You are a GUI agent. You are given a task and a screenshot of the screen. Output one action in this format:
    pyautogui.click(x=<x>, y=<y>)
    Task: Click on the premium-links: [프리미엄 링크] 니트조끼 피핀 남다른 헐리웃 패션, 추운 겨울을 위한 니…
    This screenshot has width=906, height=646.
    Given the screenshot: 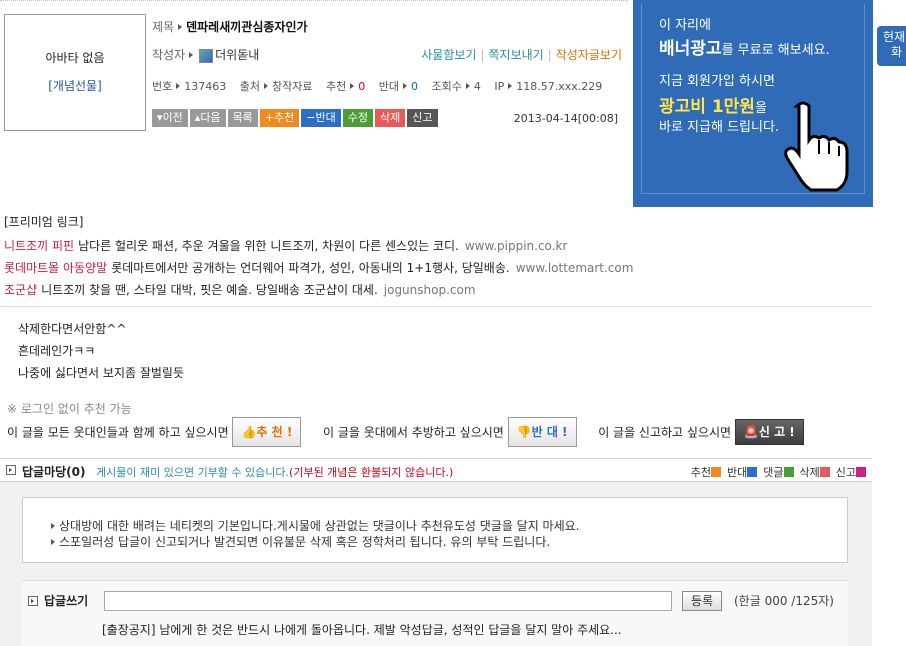 What is the action you would take?
    pyautogui.click(x=438, y=257)
    